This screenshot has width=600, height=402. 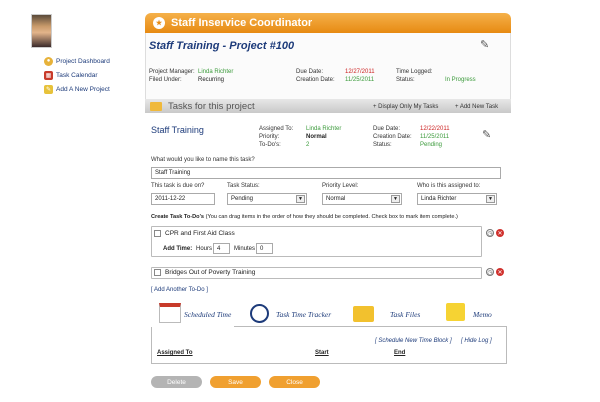 What do you see at coordinates (405, 314) in the screenshot?
I see `tab-task-files: Task Files` at bounding box center [405, 314].